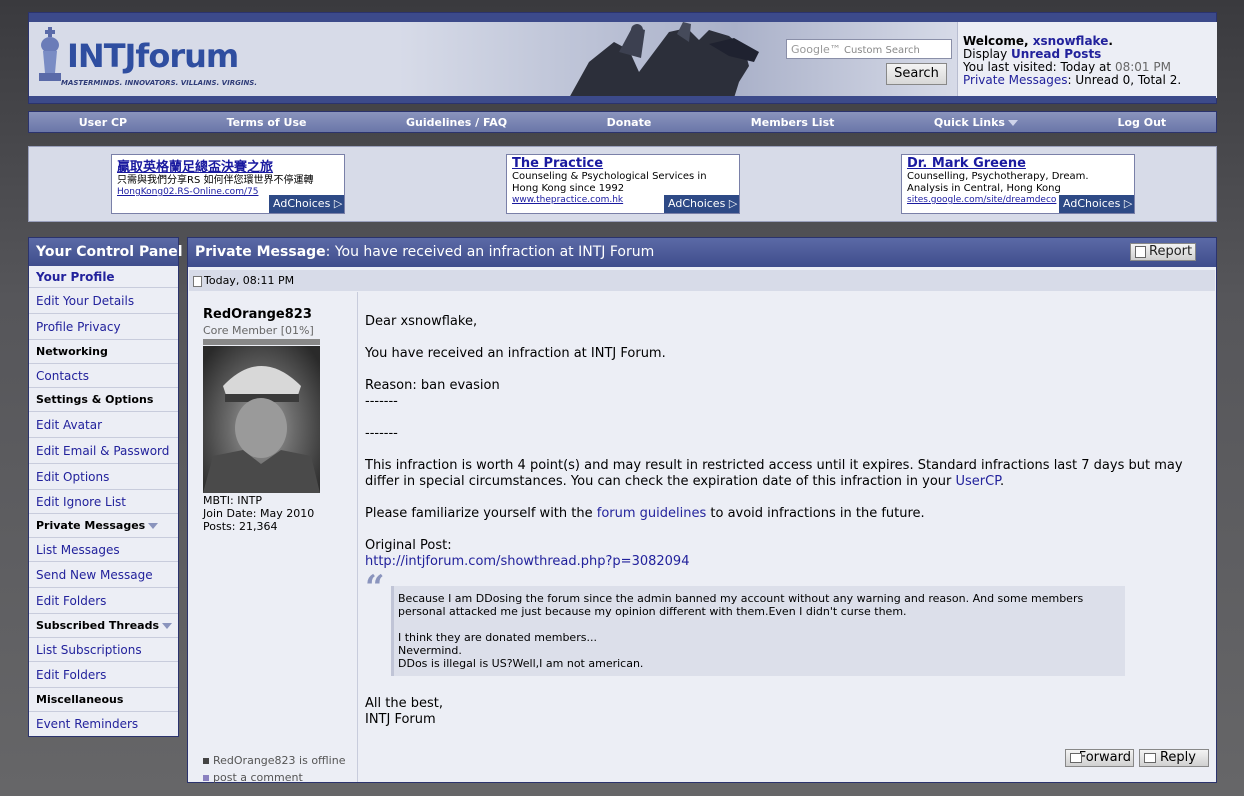  What do you see at coordinates (1171, 251) in the screenshot?
I see `report-label: Report` at bounding box center [1171, 251].